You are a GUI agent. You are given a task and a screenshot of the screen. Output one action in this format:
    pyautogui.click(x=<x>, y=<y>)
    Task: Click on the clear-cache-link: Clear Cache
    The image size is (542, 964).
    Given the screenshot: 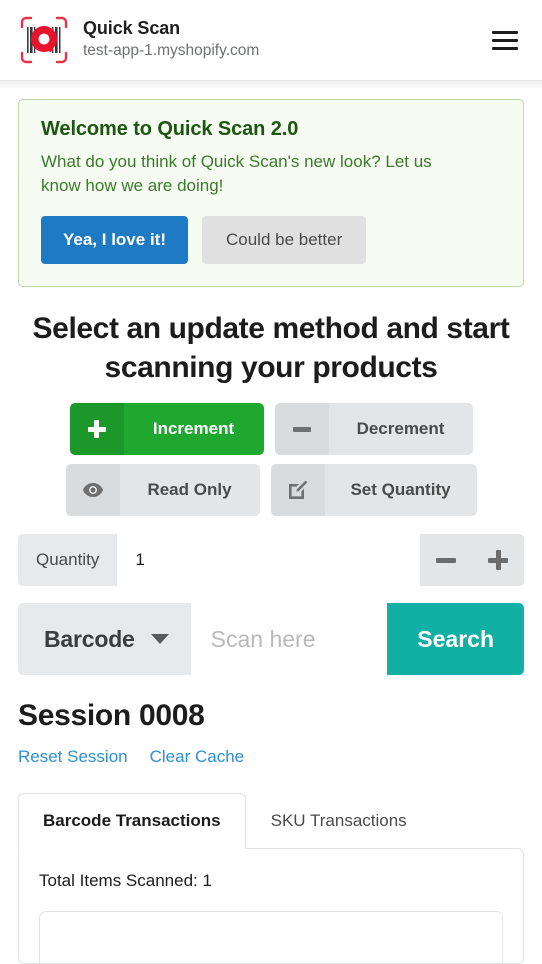 What is the action you would take?
    pyautogui.click(x=197, y=757)
    